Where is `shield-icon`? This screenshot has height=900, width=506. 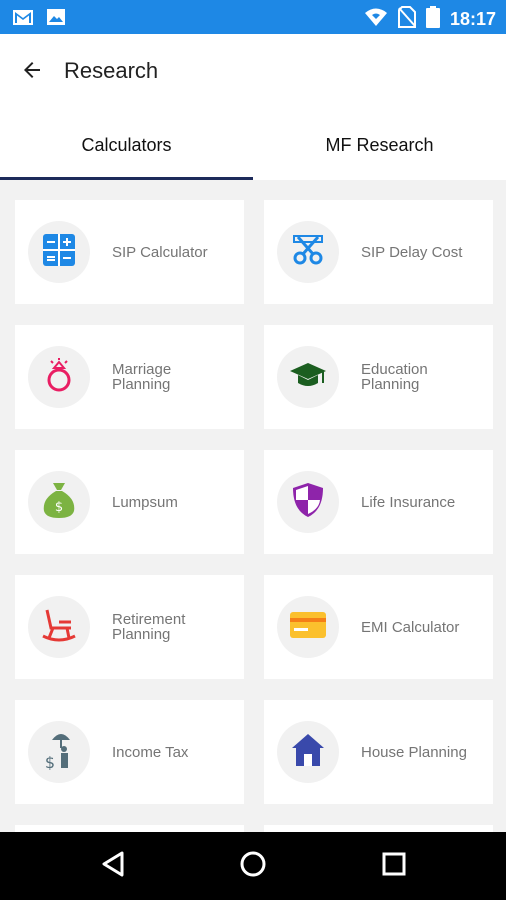 shield-icon is located at coordinates (308, 502).